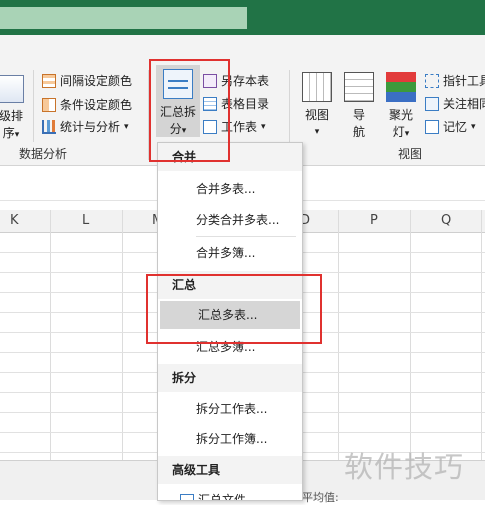 This screenshot has width=485, height=505. What do you see at coordinates (317, 87) in the screenshot?
I see `view-icon` at bounding box center [317, 87].